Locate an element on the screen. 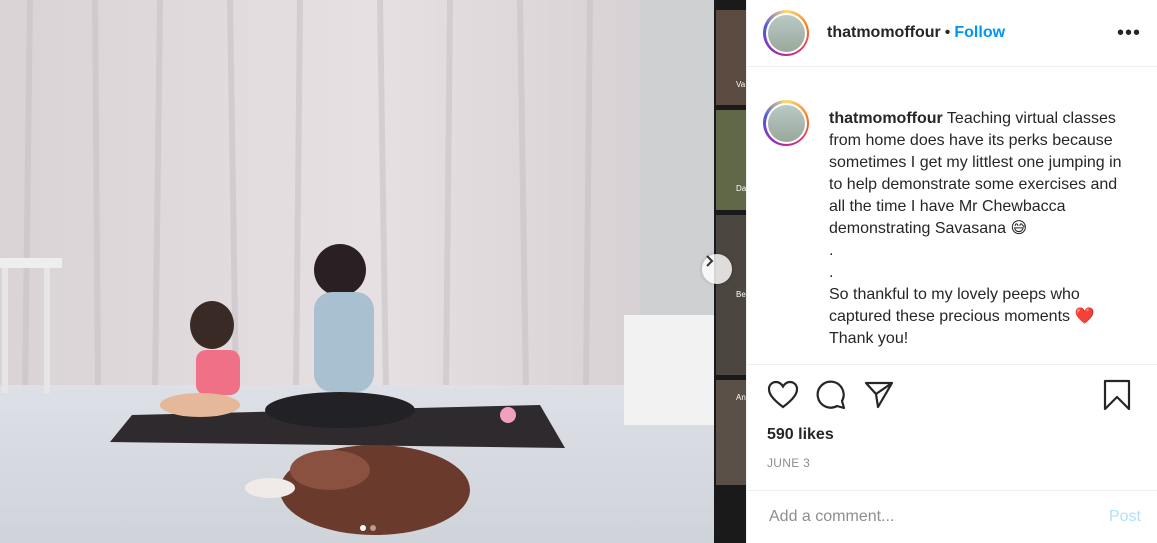 Image resolution: width=1157 pixels, height=543 pixels. carousel-dot is located at coordinates (373, 528).